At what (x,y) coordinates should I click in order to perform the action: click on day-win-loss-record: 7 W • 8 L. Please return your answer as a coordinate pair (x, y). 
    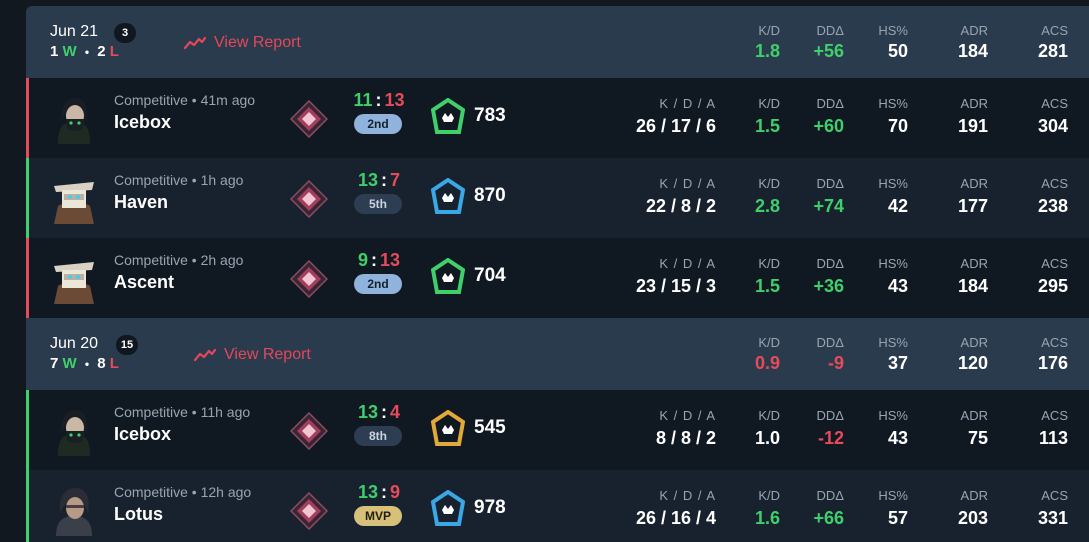
    Looking at the image, I should click on (84, 363).